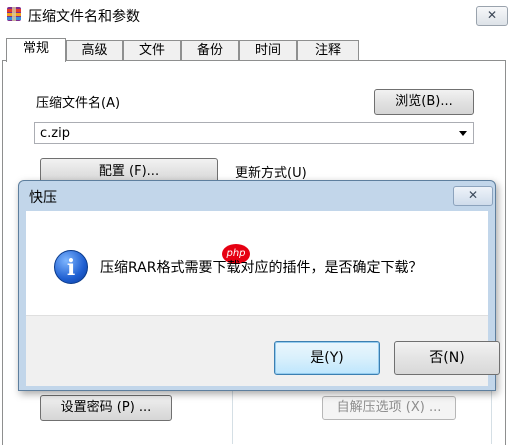 The image size is (512, 445). Describe the element at coordinates (84, 17) in the screenshot. I see `window-title: 压缩文件名和参数` at that location.